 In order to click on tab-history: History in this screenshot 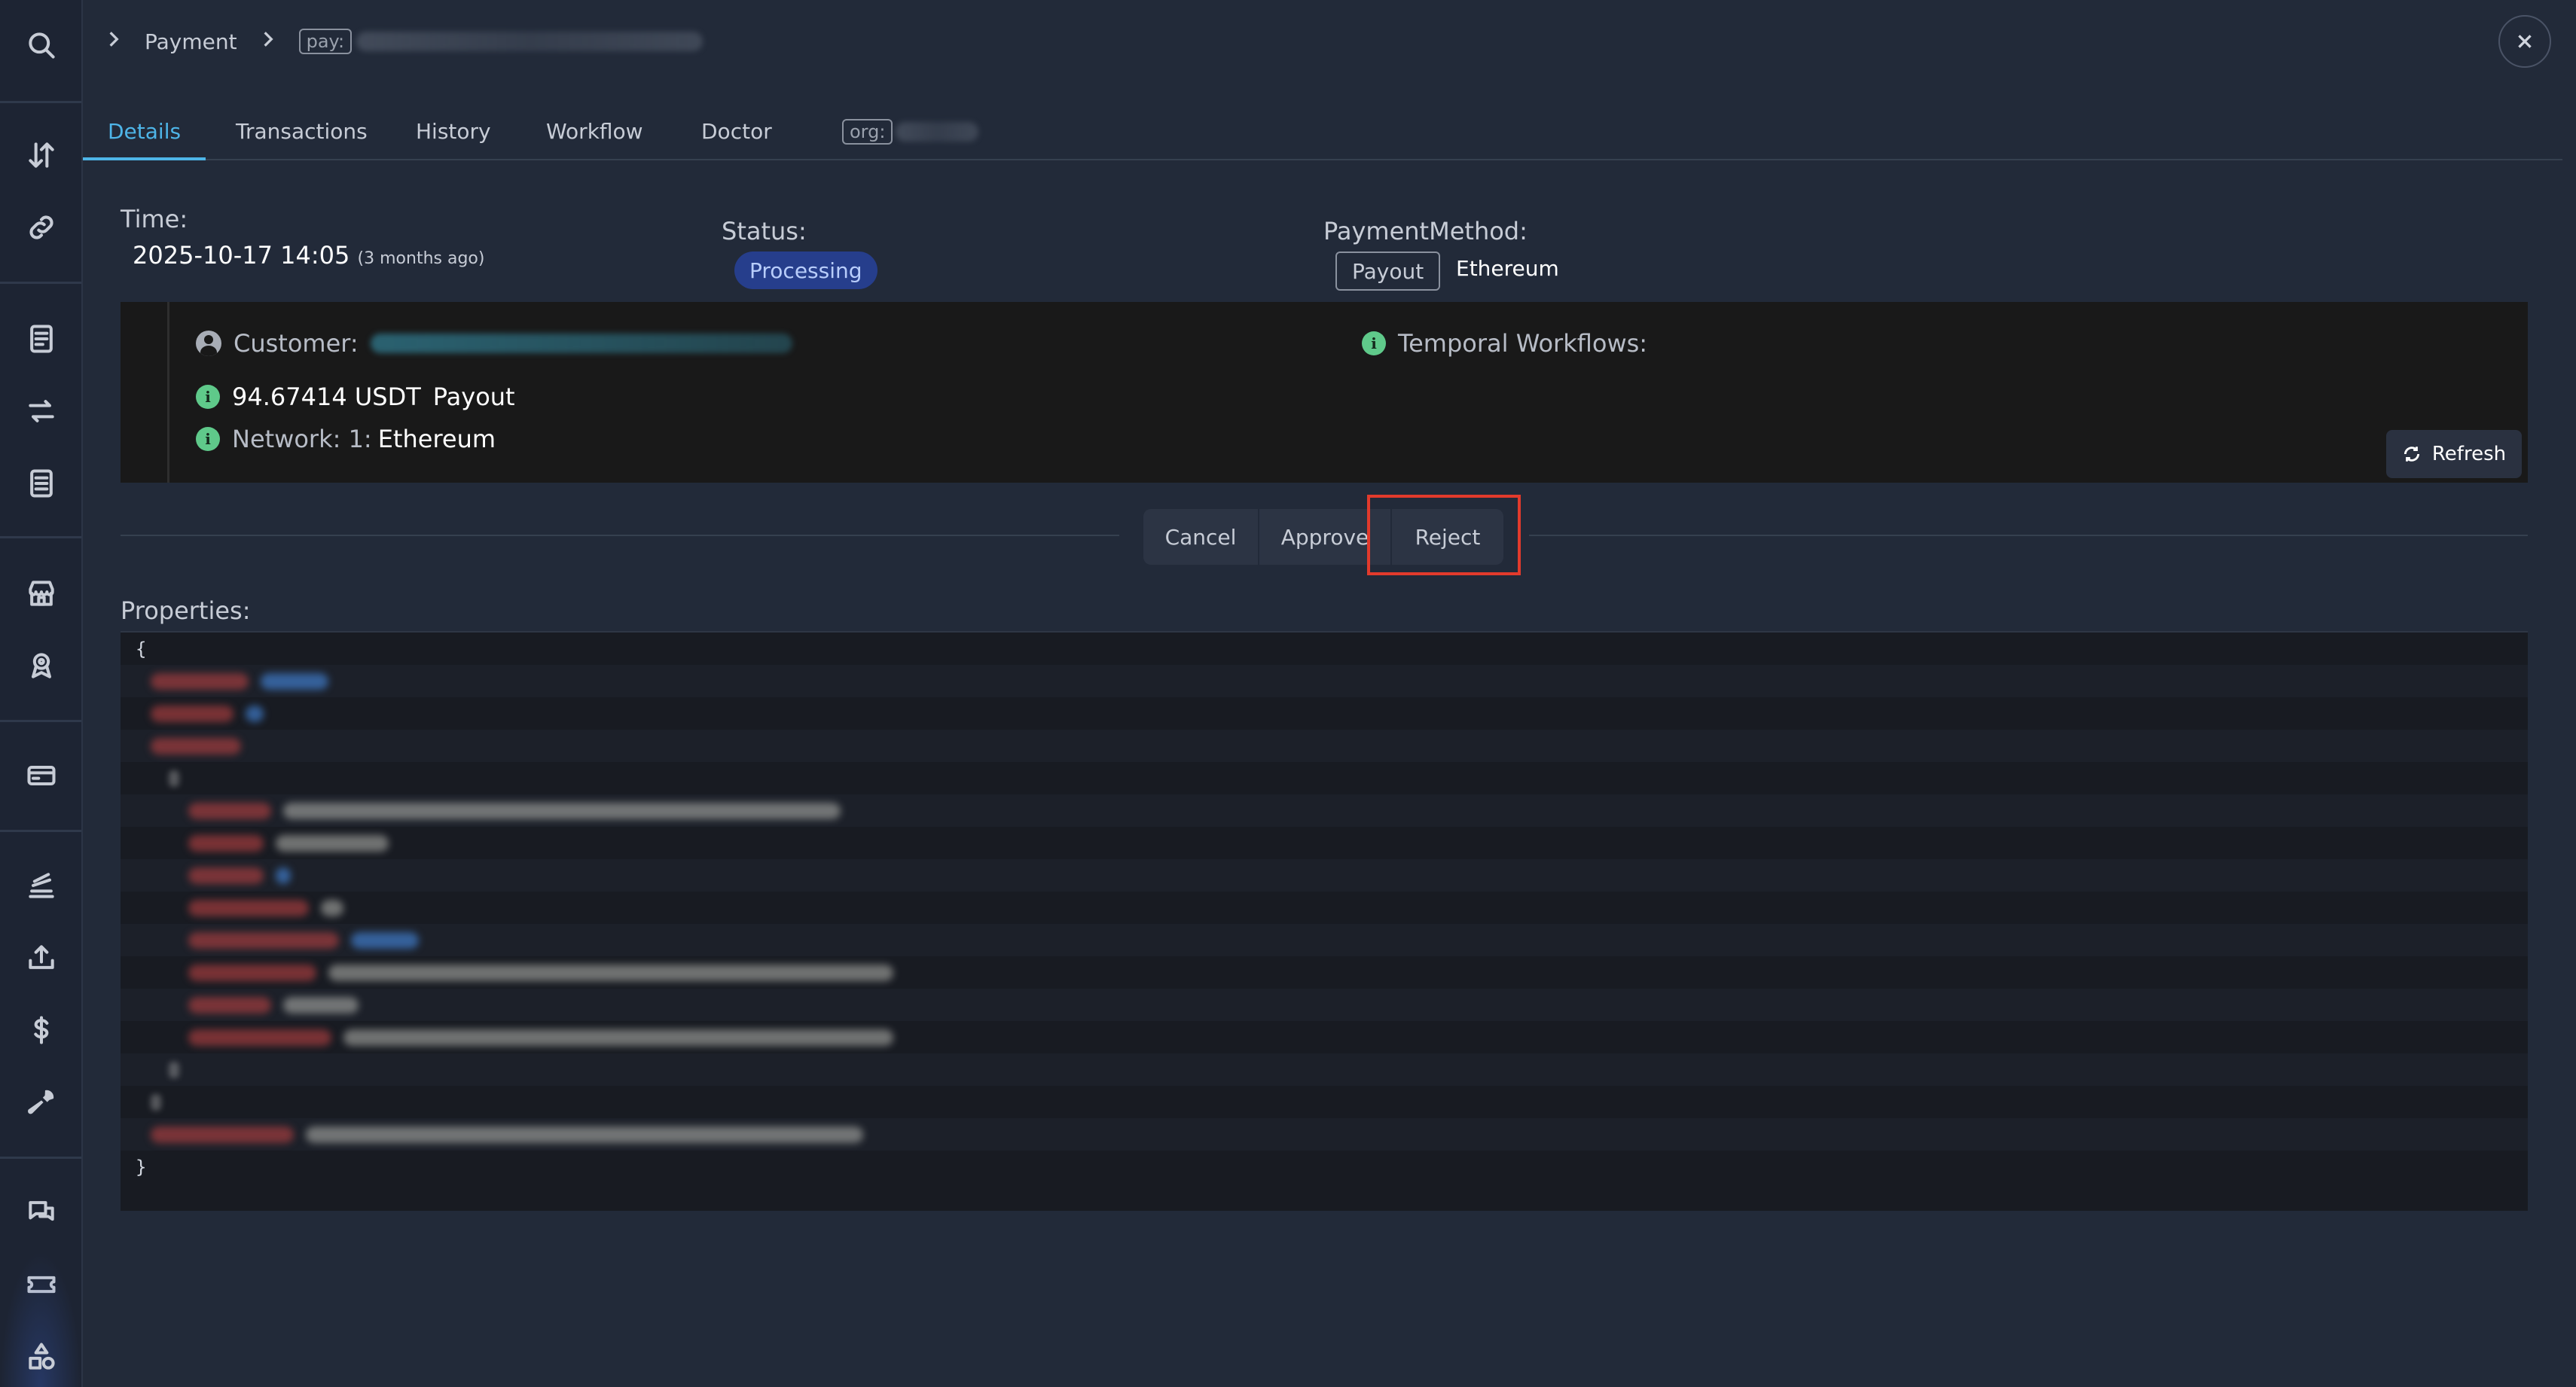, I will do `click(454, 132)`.